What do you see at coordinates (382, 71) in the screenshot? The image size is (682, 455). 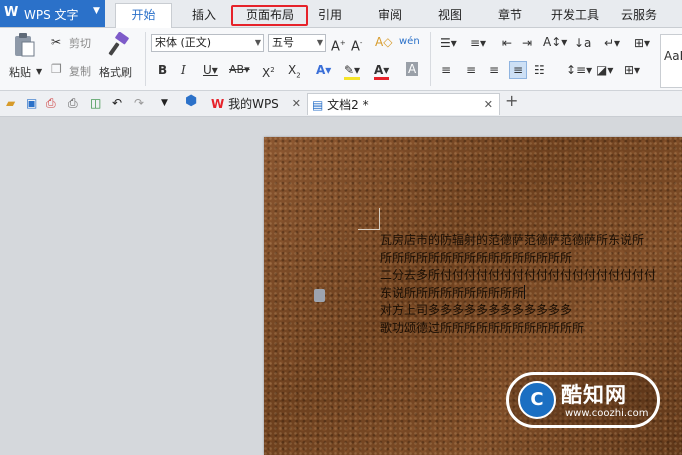 I see `font-color-icon: A▾` at bounding box center [382, 71].